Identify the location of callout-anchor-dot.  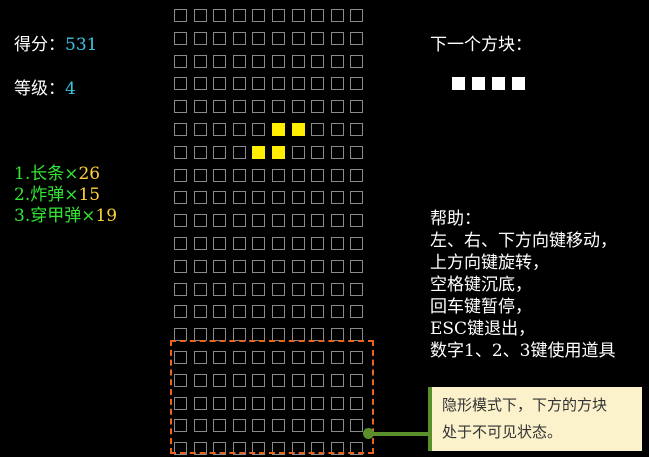
(368, 433).